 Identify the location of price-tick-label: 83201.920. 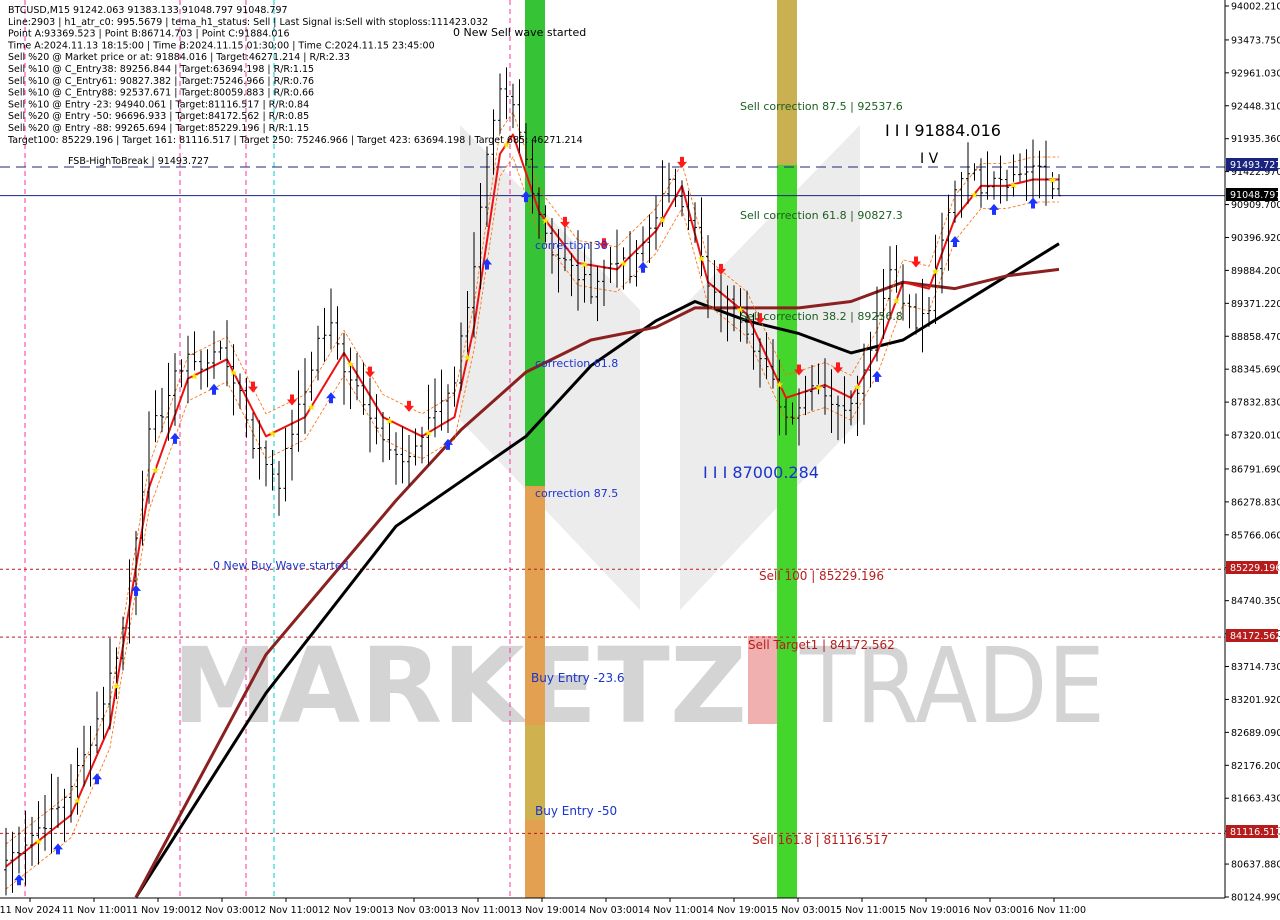
(1255, 700).